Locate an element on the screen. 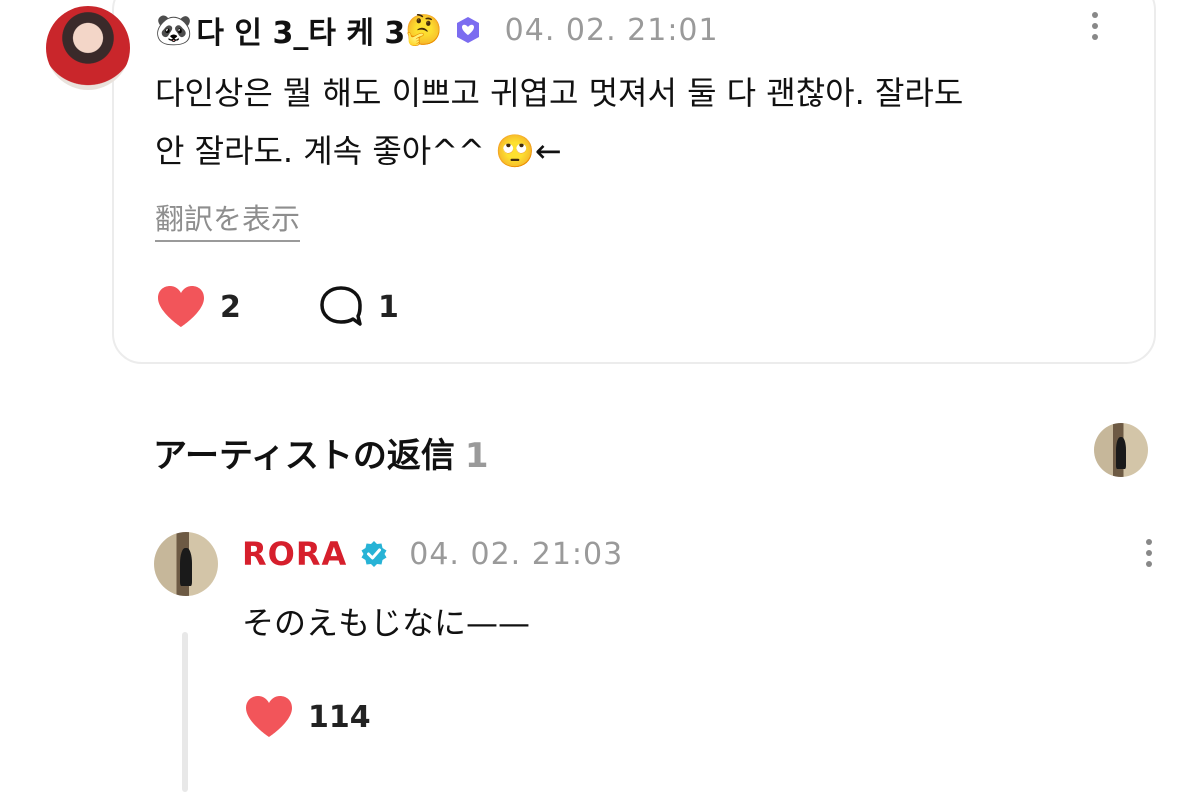 Image resolution: width=1200 pixels, height=792 pixels. reply-header: RORA 04. 02. 21:03 is located at coordinates (432, 554).